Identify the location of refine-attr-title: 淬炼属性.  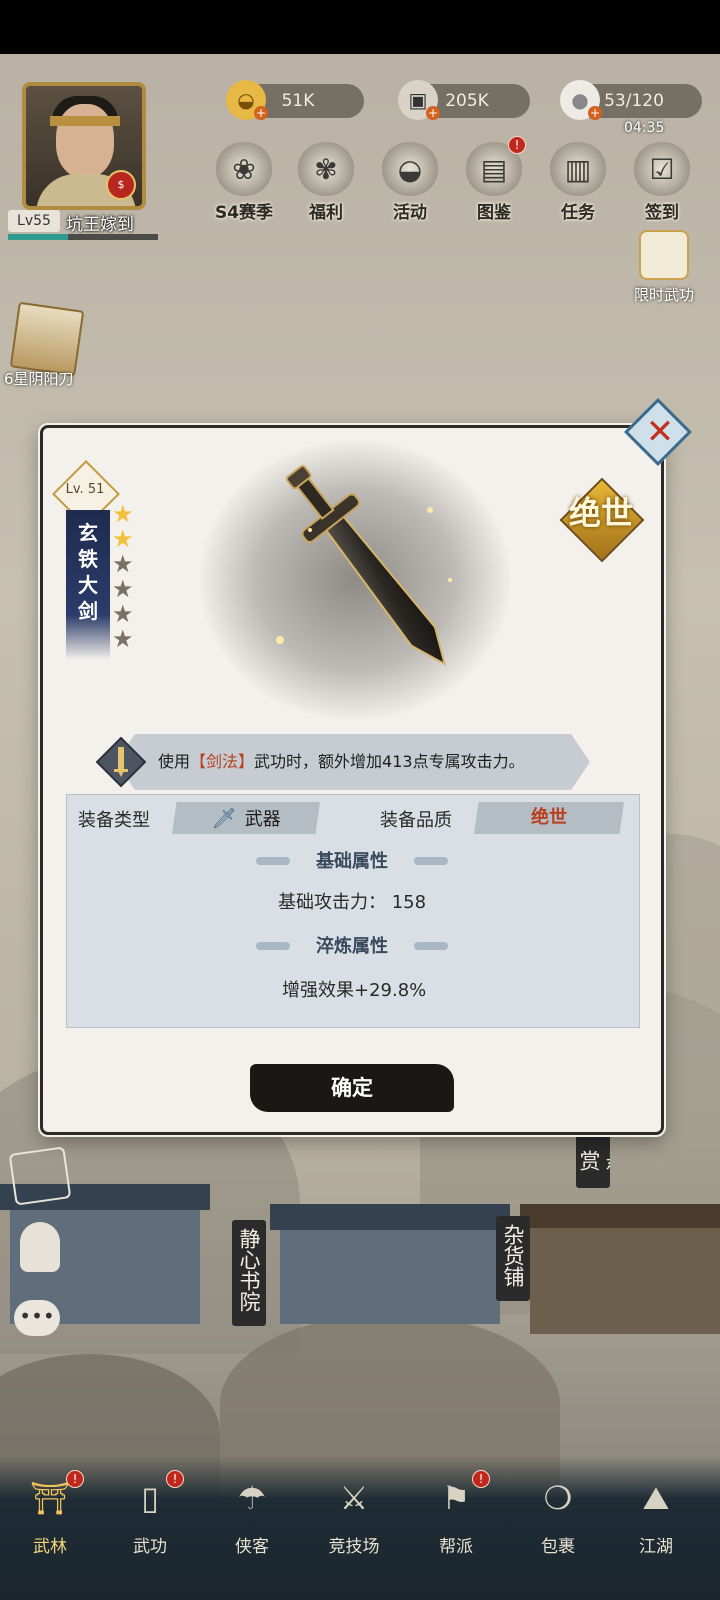
(352, 945).